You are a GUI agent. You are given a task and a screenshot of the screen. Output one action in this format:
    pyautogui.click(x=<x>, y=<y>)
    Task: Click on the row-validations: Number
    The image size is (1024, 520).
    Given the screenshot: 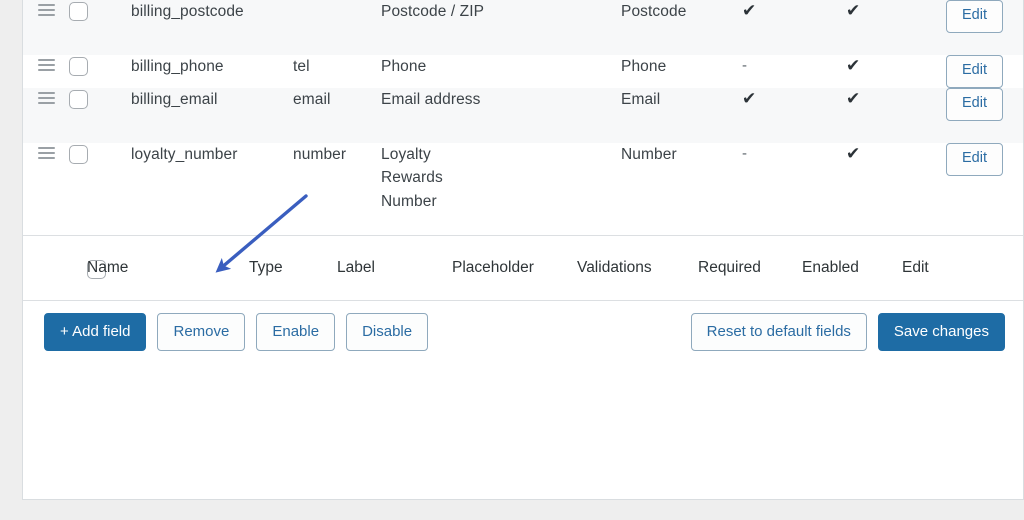 What is the action you would take?
    pyautogui.click(x=649, y=154)
    